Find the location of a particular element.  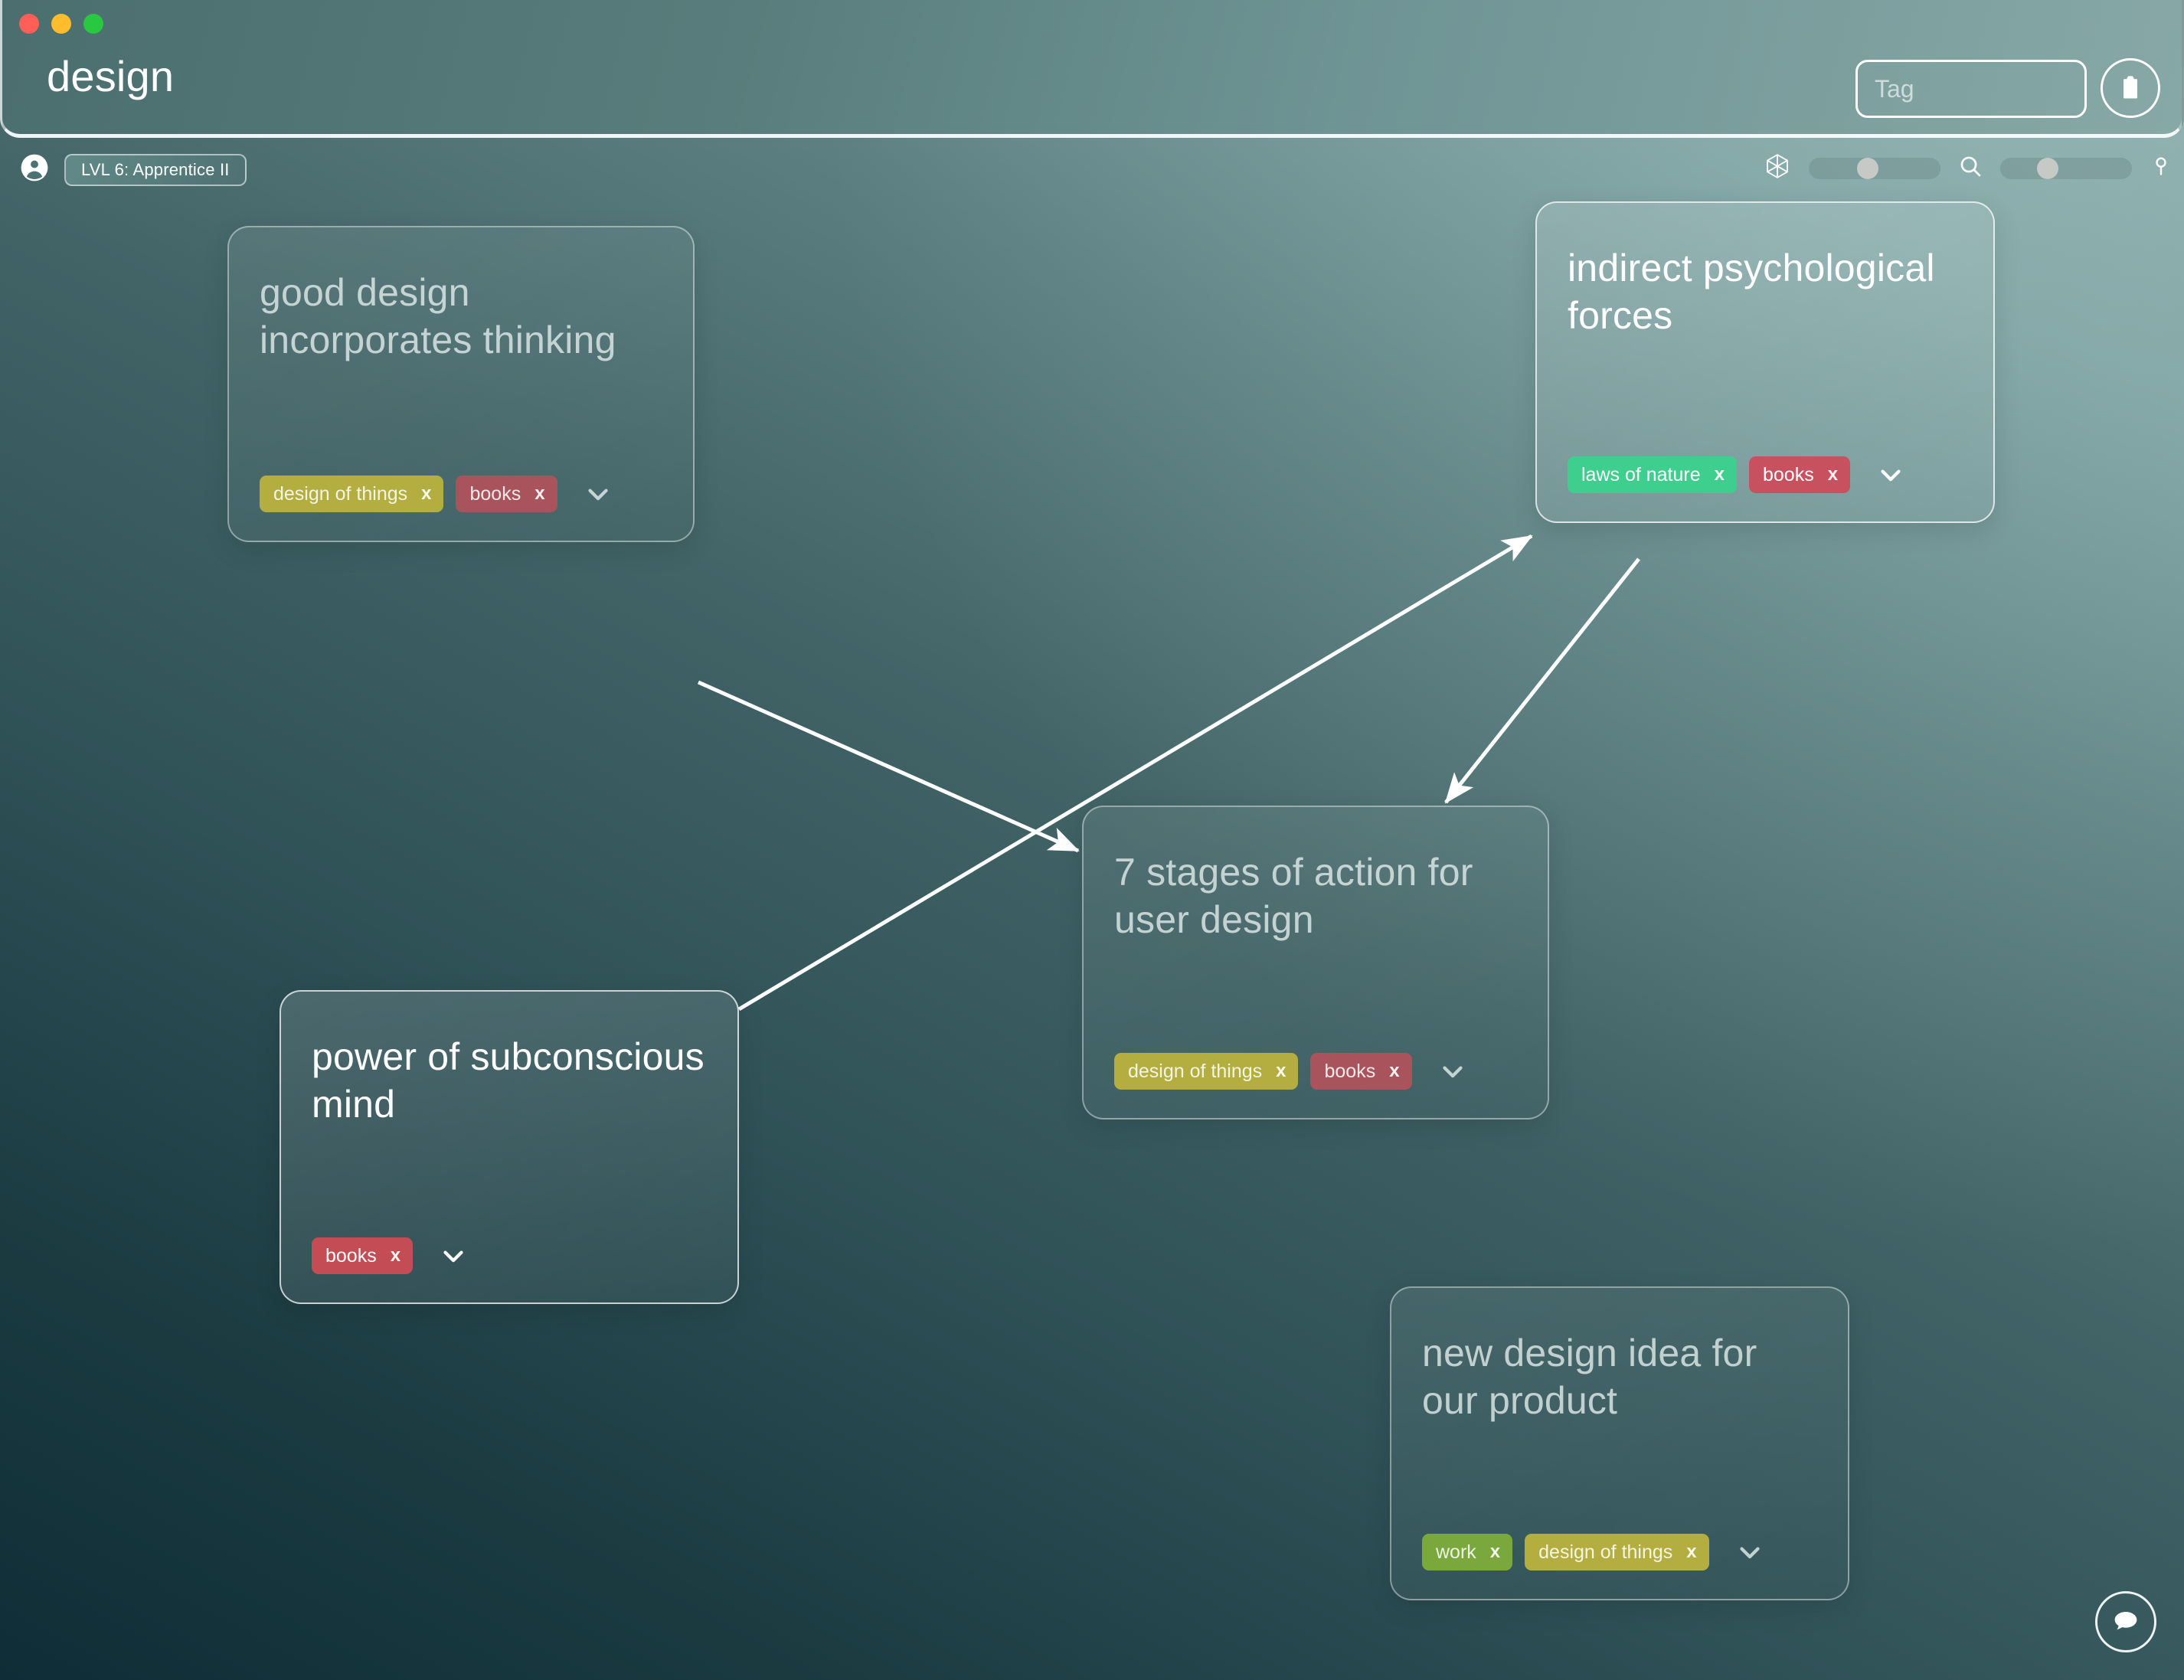

toolbar-left-group: LVL 6: Apprentice II is located at coordinates (133, 169).